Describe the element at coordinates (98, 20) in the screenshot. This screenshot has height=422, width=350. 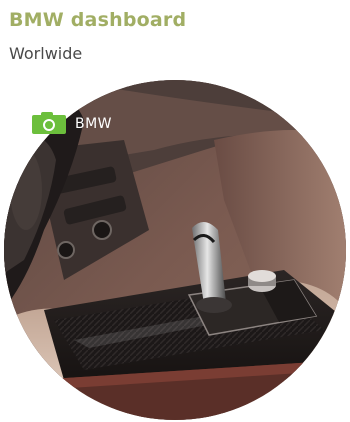
I see `page-title: BMW dashboard` at that location.